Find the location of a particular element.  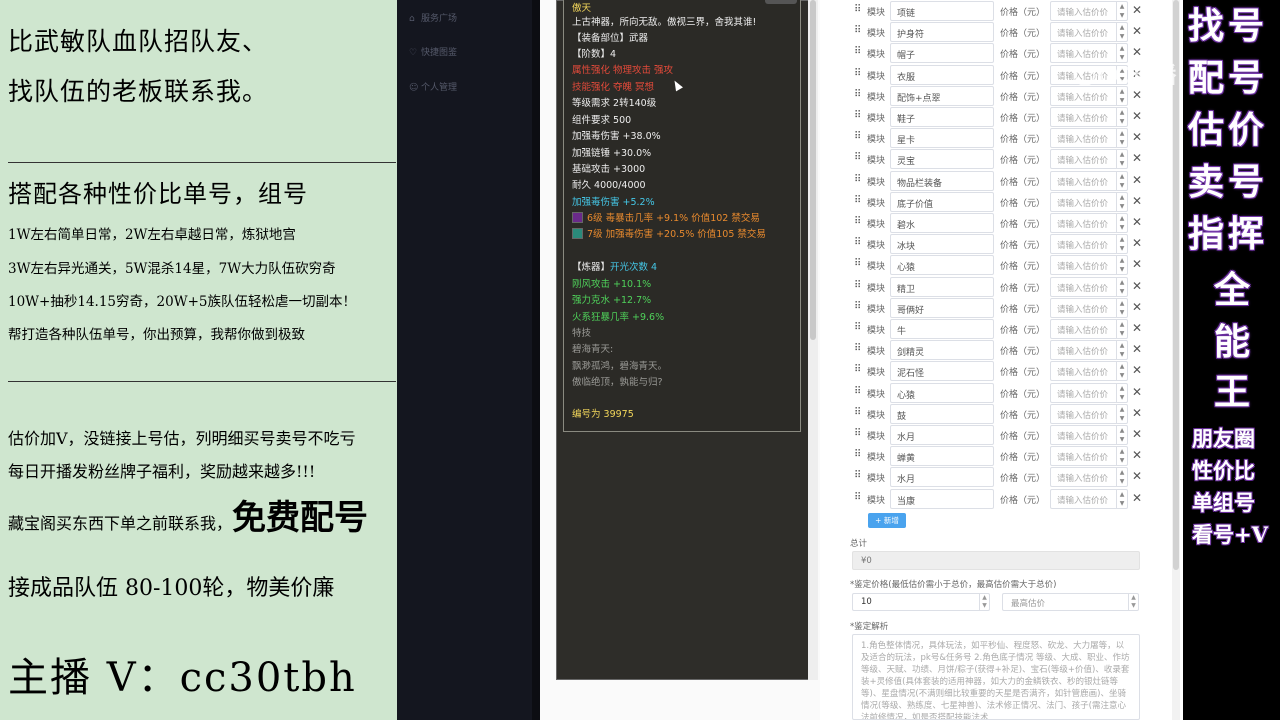

module-name-input: 哥俩好 is located at coordinates (942, 307).